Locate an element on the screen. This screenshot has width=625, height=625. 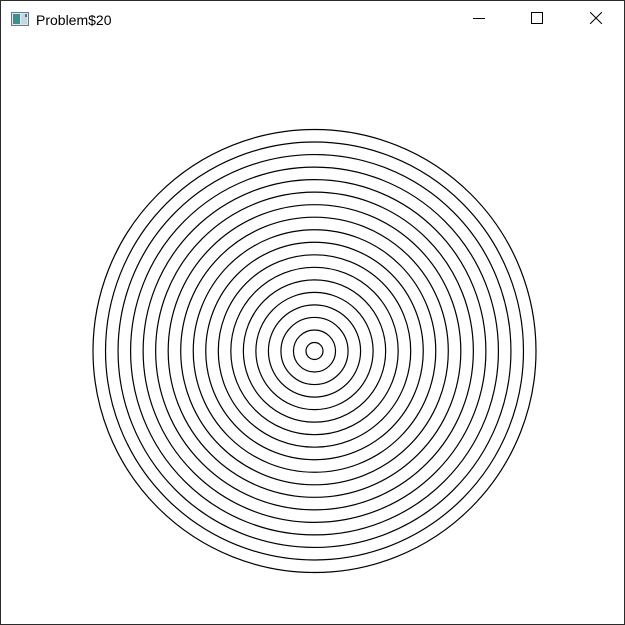
close-button is located at coordinates (596, 20).